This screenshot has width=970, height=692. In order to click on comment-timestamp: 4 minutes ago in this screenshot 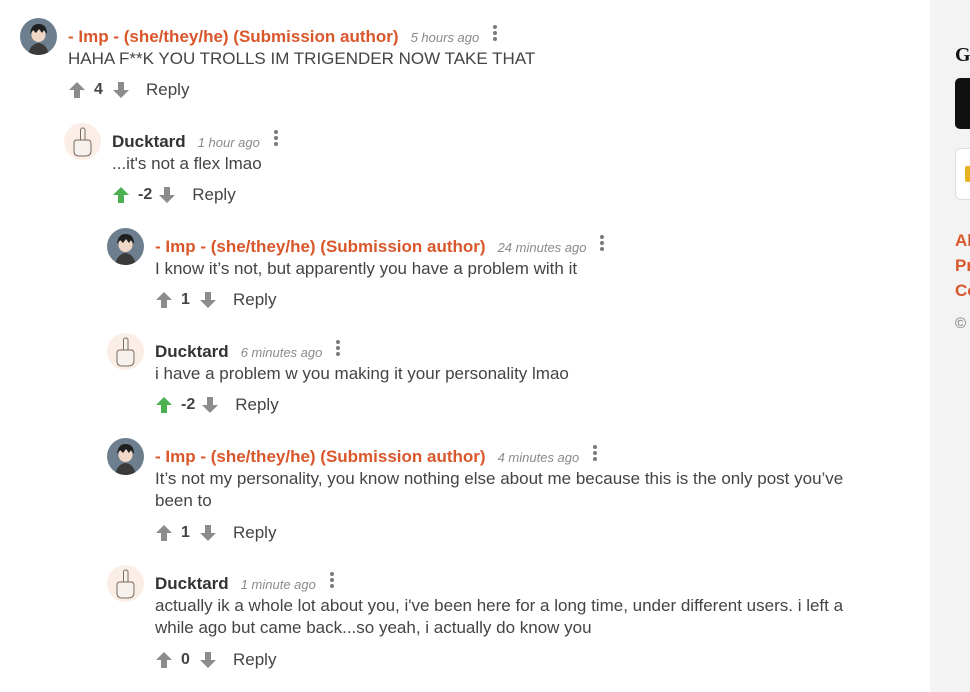, I will do `click(539, 457)`.